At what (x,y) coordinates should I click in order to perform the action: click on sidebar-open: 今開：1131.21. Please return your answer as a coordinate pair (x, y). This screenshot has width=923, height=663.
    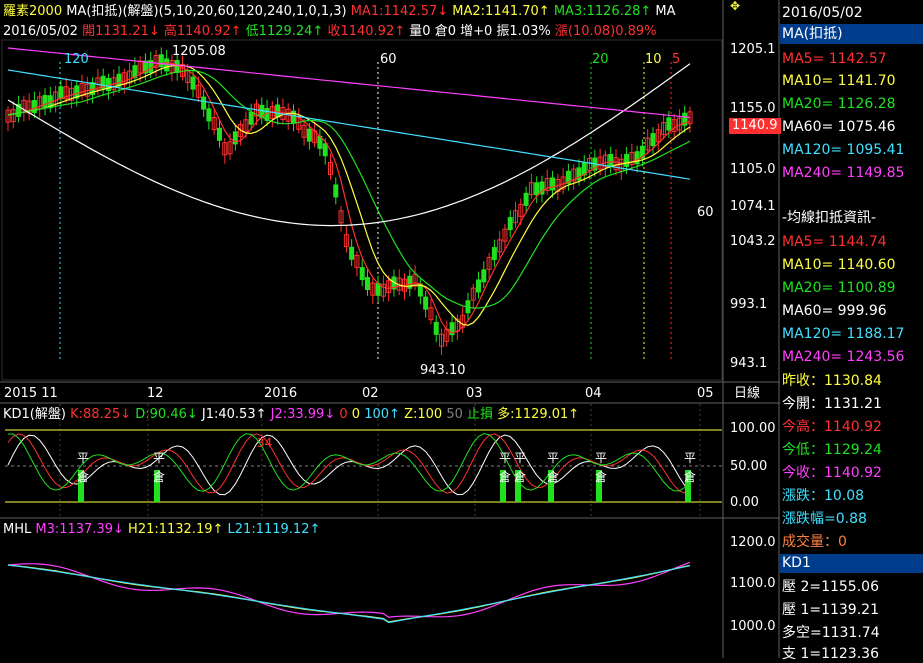
    Looking at the image, I should click on (832, 404).